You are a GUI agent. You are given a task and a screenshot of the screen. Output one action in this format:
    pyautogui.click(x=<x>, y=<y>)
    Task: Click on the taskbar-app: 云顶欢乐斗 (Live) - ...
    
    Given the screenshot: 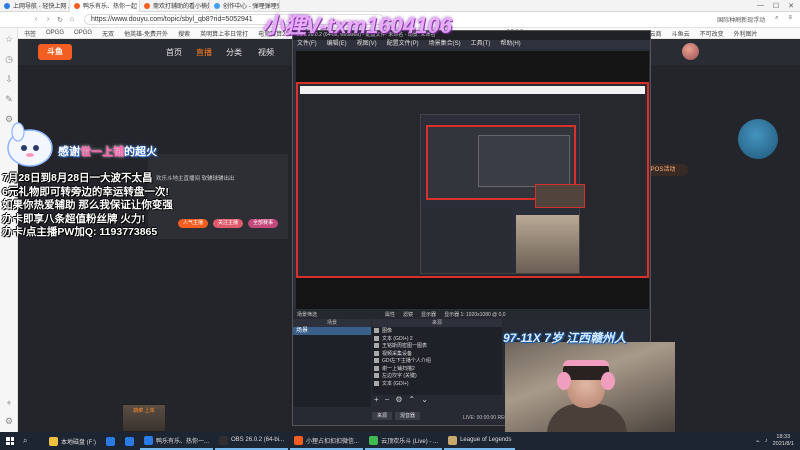 What is the action you would take?
    pyautogui.click(x=404, y=441)
    